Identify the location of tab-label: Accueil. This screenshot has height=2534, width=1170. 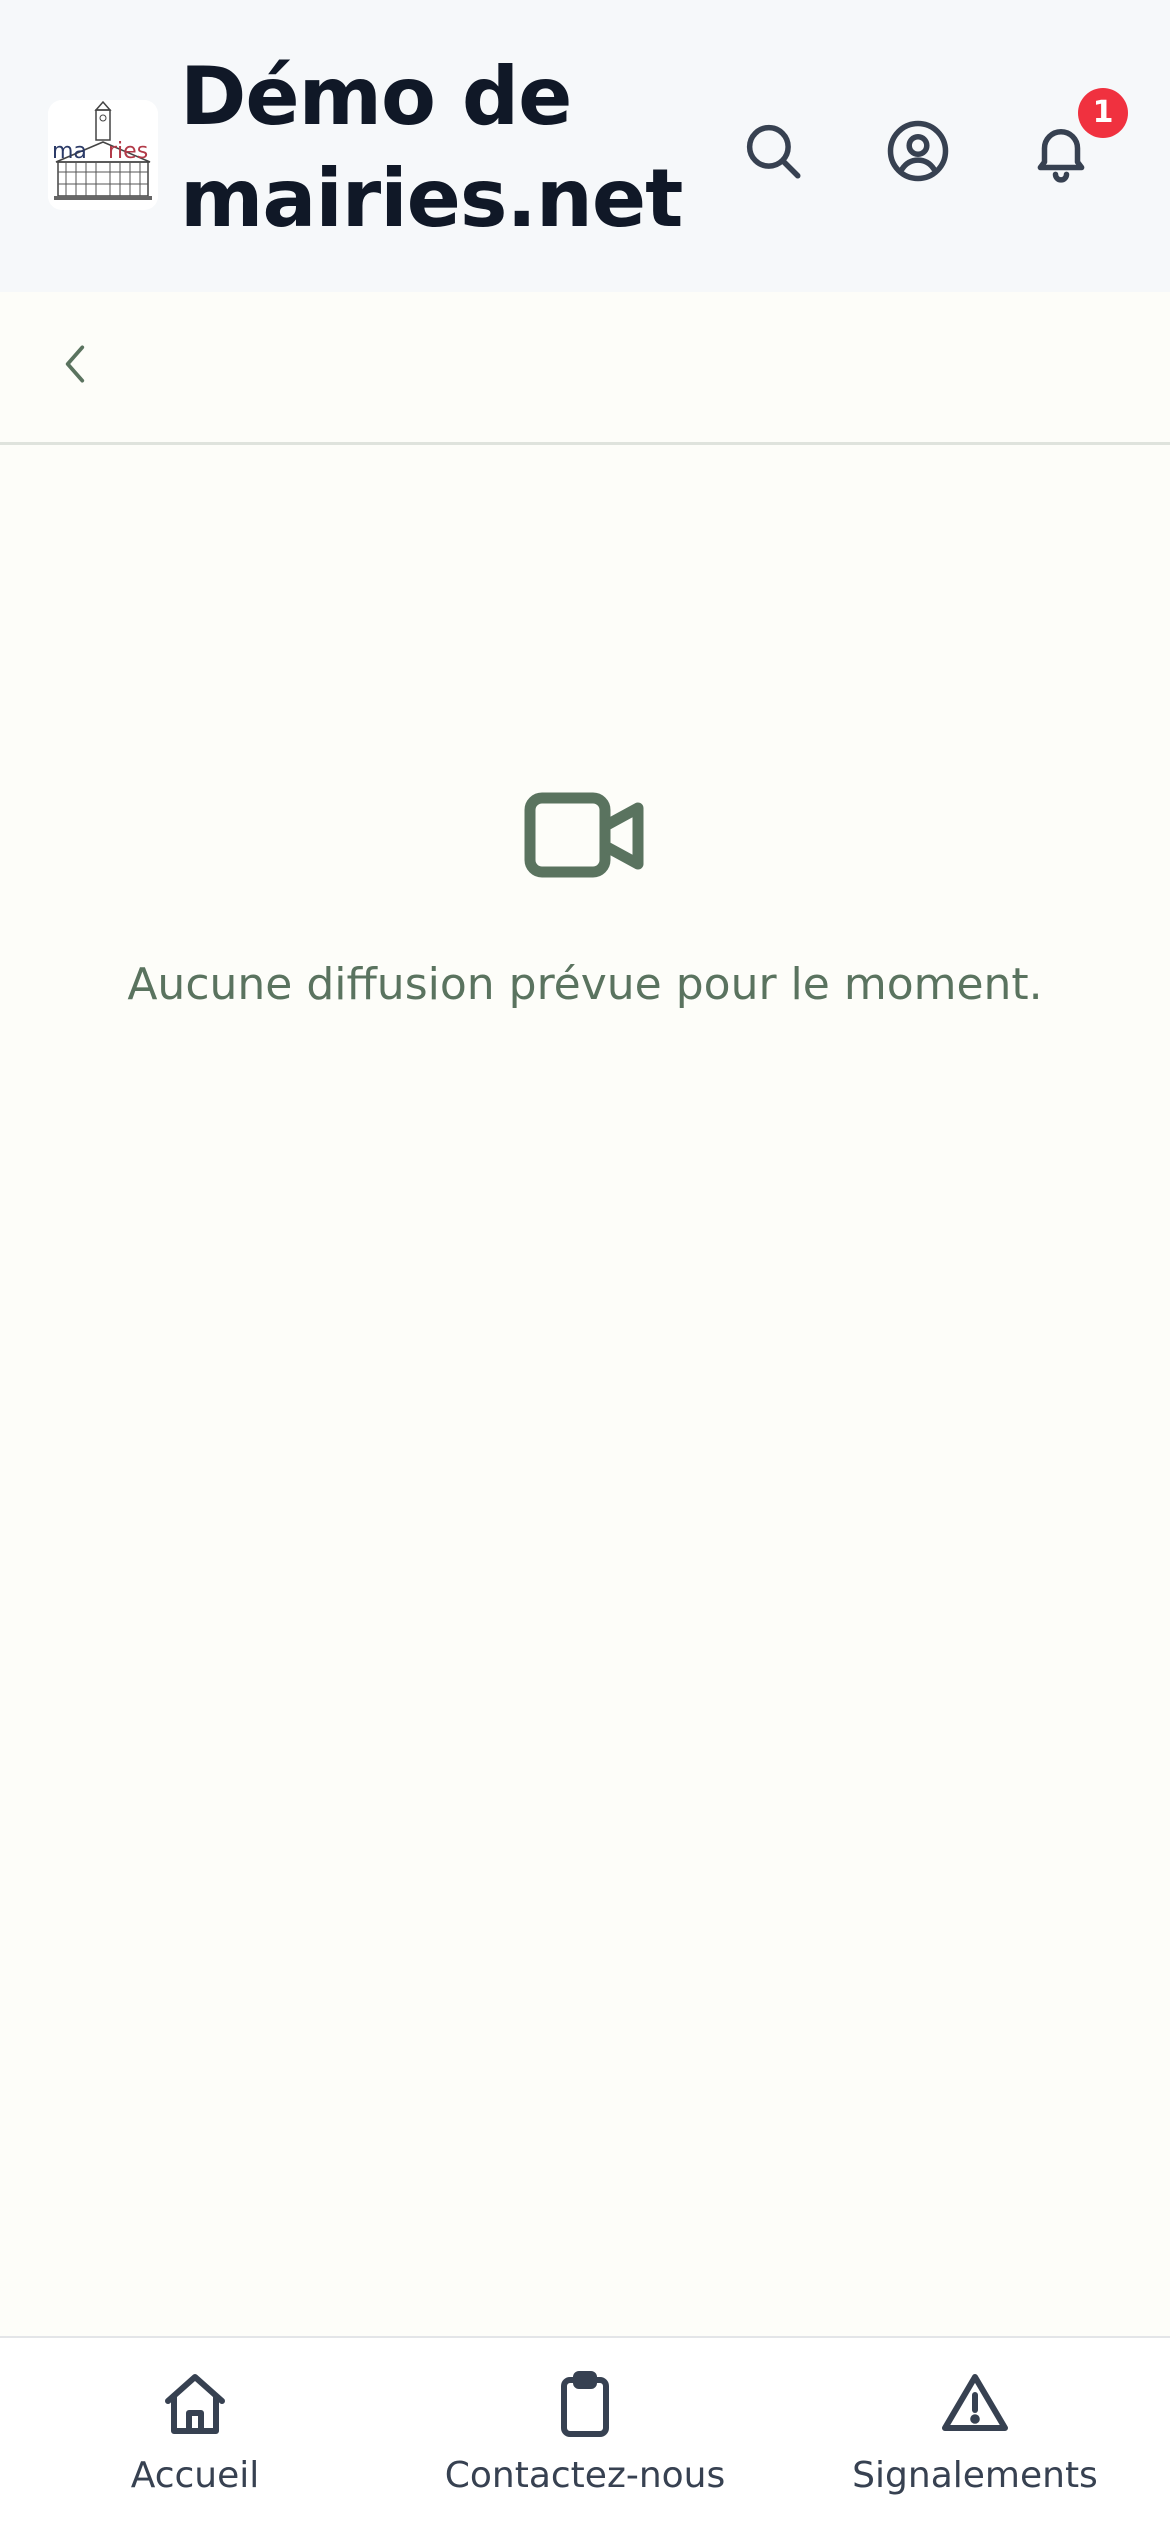
(195, 2475).